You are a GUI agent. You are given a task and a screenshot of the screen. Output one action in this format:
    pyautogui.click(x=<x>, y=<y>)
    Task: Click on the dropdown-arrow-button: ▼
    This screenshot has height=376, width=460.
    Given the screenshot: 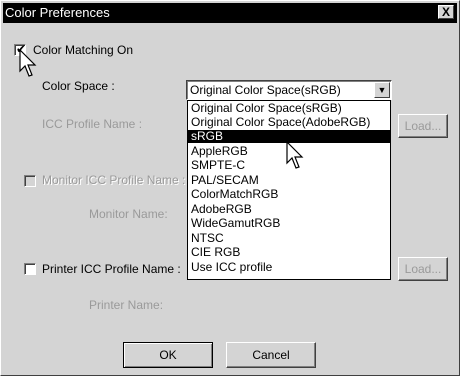 What is the action you would take?
    pyautogui.click(x=382, y=90)
    